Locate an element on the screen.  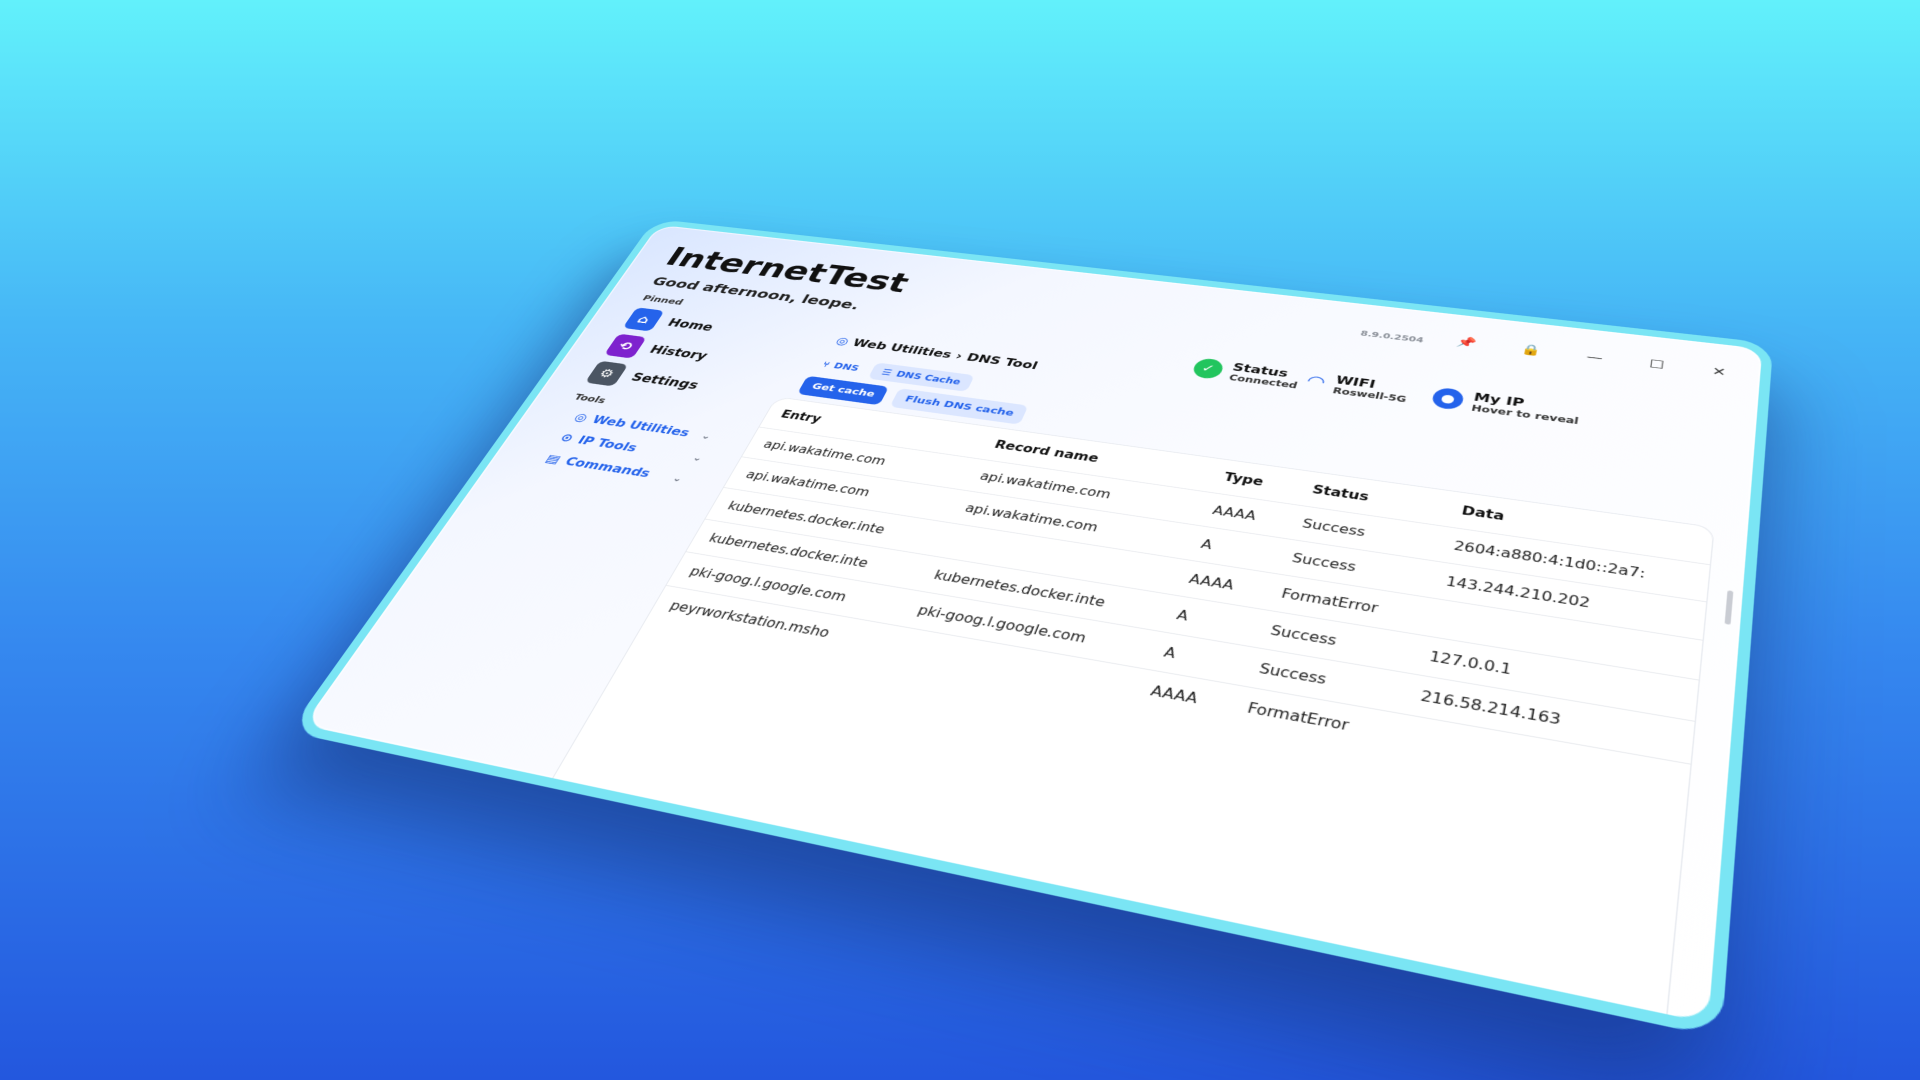
sidebar-item-label: Home is located at coordinates (690, 325).